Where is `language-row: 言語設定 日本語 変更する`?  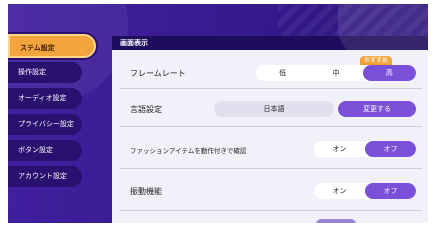
language-row: 言語設定 日本語 変更する is located at coordinates (271, 109).